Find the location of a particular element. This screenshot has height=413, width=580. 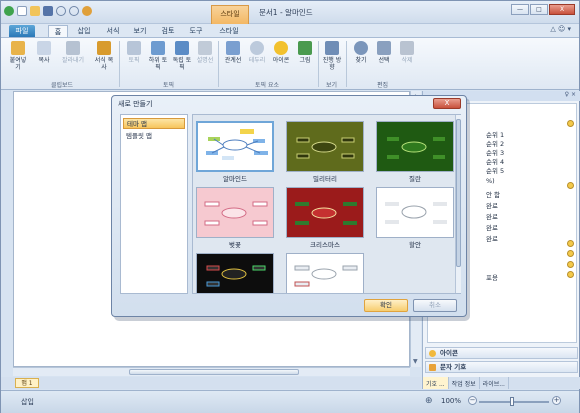

direction-button: 진행 방향 is located at coordinates (332, 56).